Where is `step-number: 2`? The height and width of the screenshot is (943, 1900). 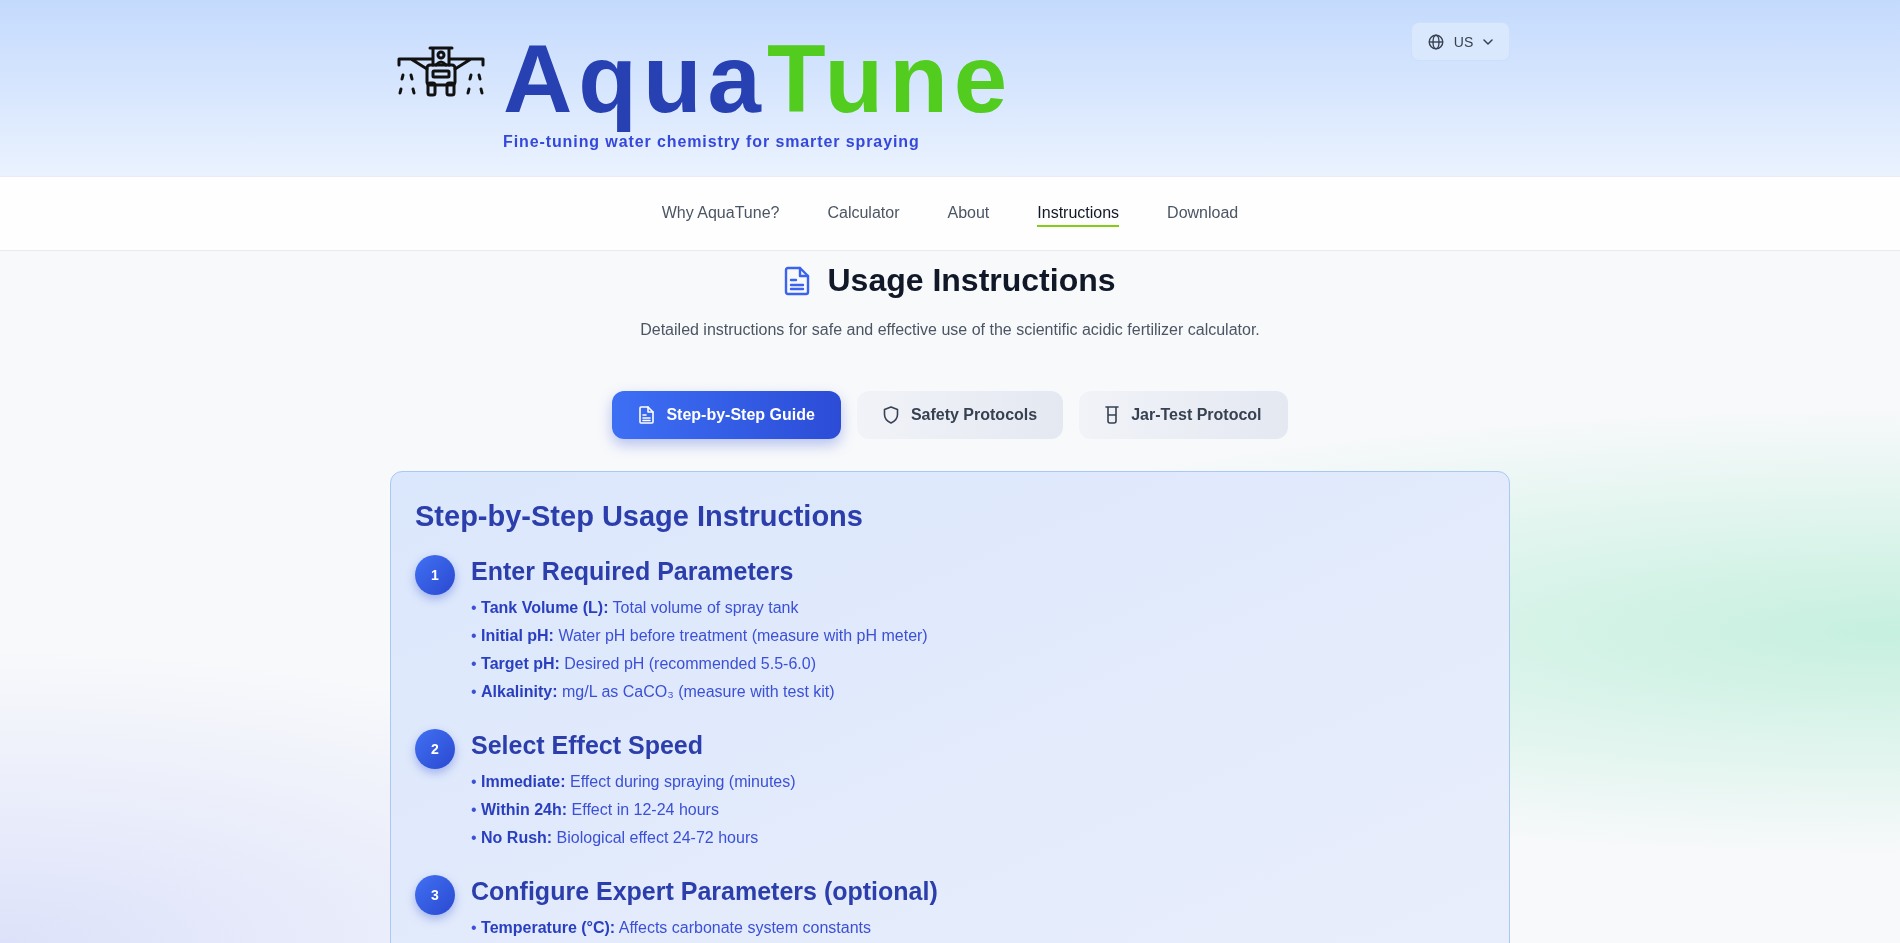
step-number: 2 is located at coordinates (435, 749).